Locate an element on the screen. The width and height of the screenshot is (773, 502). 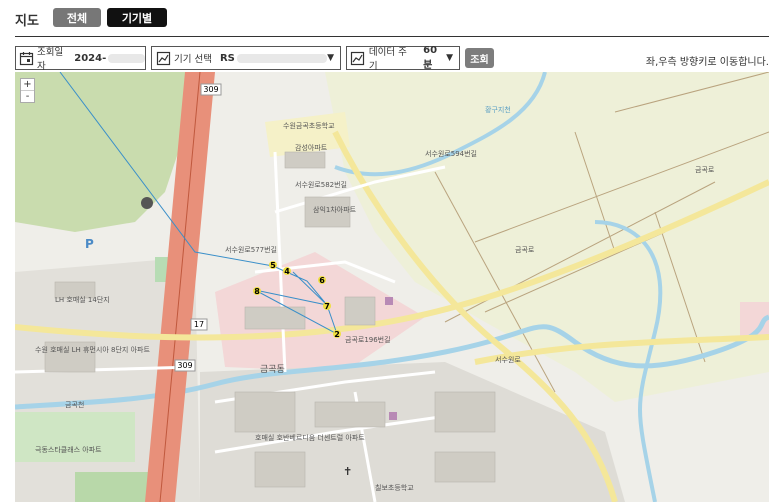
date-value: 2024- is located at coordinates (90, 58).